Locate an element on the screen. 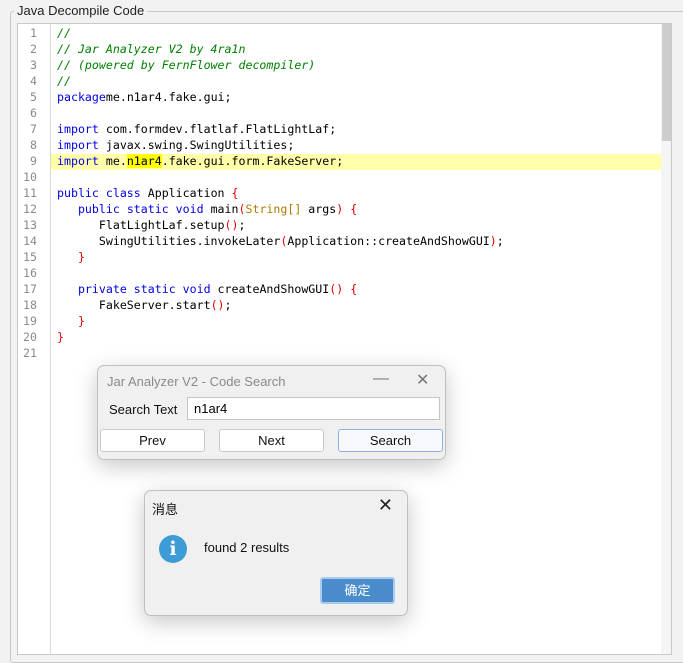 The image size is (683, 663). code-line: // (powered by FernFlower decompiler) is located at coordinates (356, 66).